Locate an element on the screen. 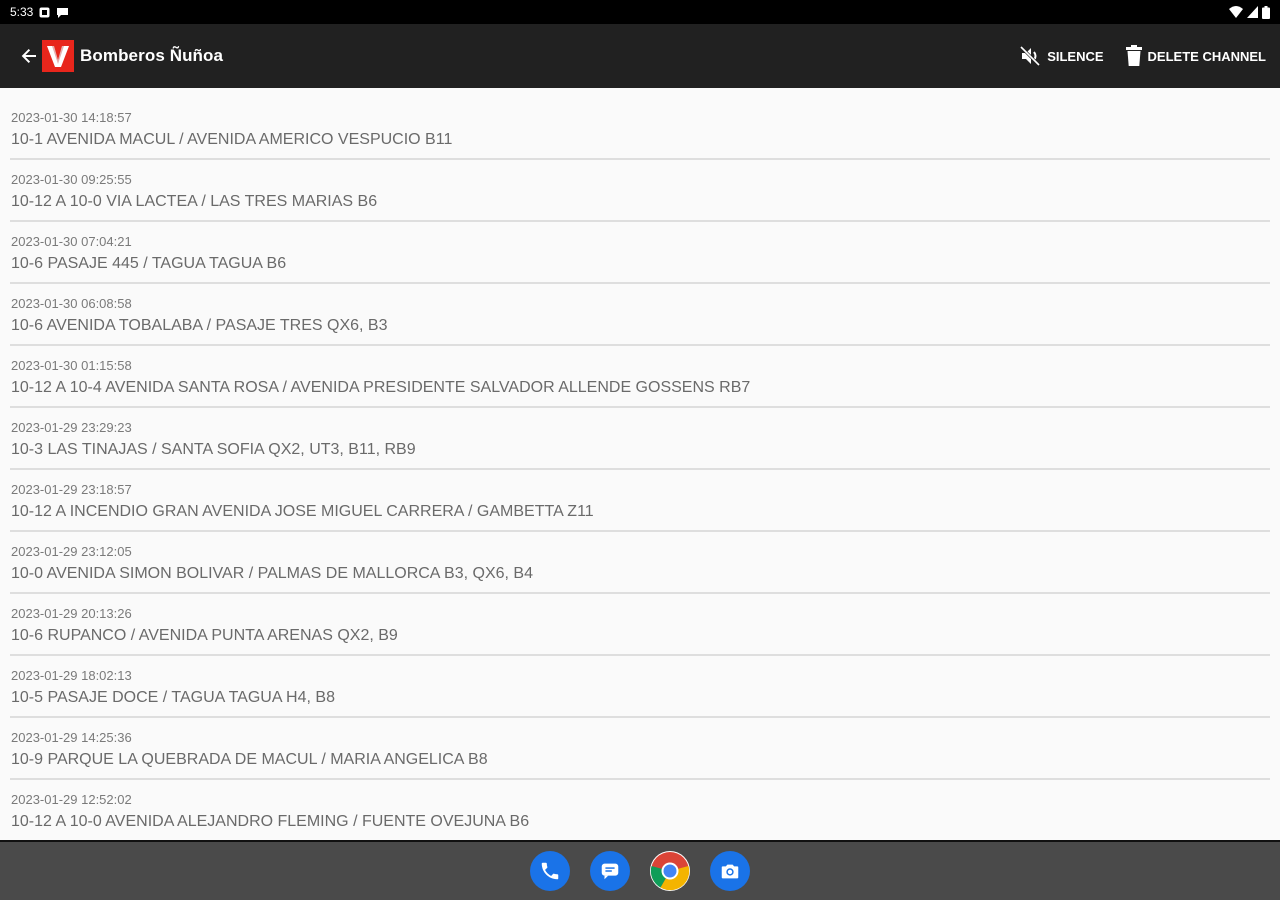 The image size is (1280, 900). battery-icon is located at coordinates (1266, 12).